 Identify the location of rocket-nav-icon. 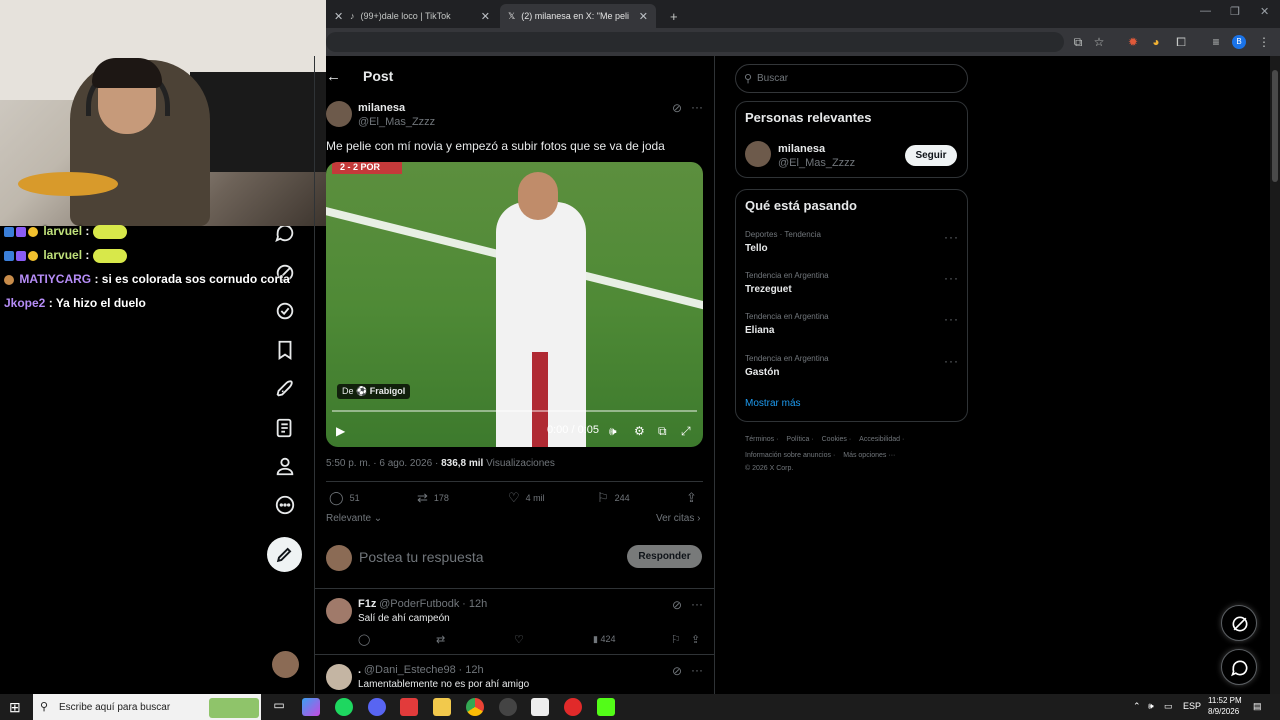
(285, 389).